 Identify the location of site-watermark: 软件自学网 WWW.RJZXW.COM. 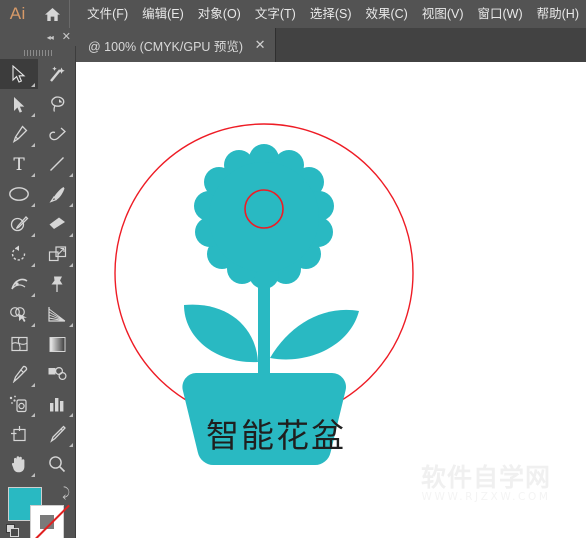
(486, 484).